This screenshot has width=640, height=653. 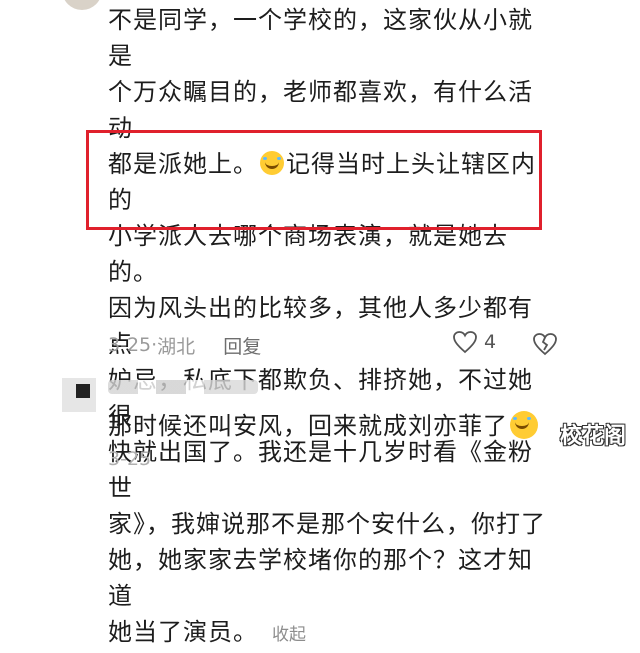 What do you see at coordinates (130, 459) in the screenshot?
I see `reply-meta: 3-25` at bounding box center [130, 459].